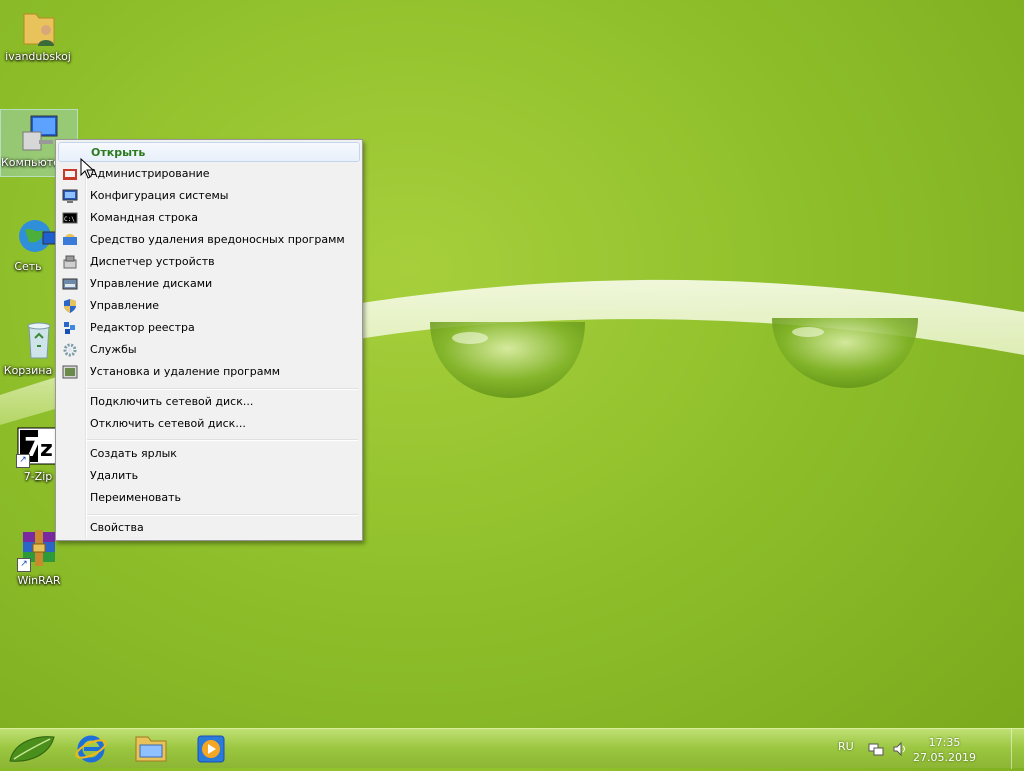  Describe the element at coordinates (28, 266) in the screenshot. I see `desktop-icon-label: Сеть` at that location.